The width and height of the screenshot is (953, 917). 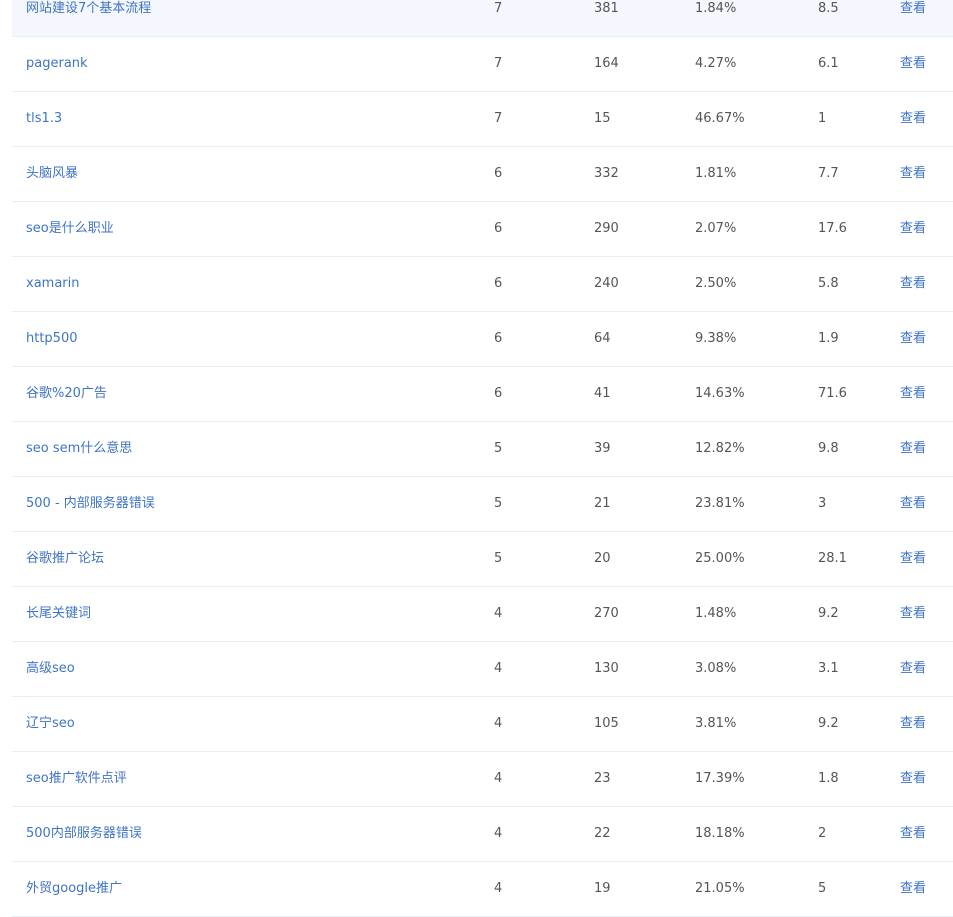 What do you see at coordinates (66, 394) in the screenshot?
I see `keyword-link: 谷歌%20广告` at bounding box center [66, 394].